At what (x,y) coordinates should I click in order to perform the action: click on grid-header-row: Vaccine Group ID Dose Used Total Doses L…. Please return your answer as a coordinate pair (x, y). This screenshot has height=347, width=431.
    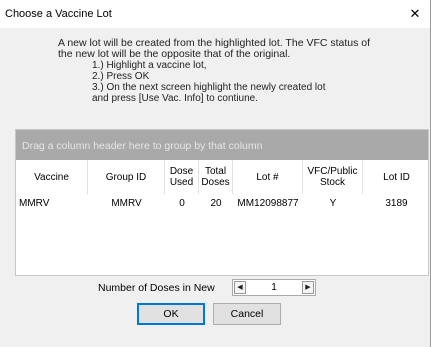
    Looking at the image, I should click on (222, 177).